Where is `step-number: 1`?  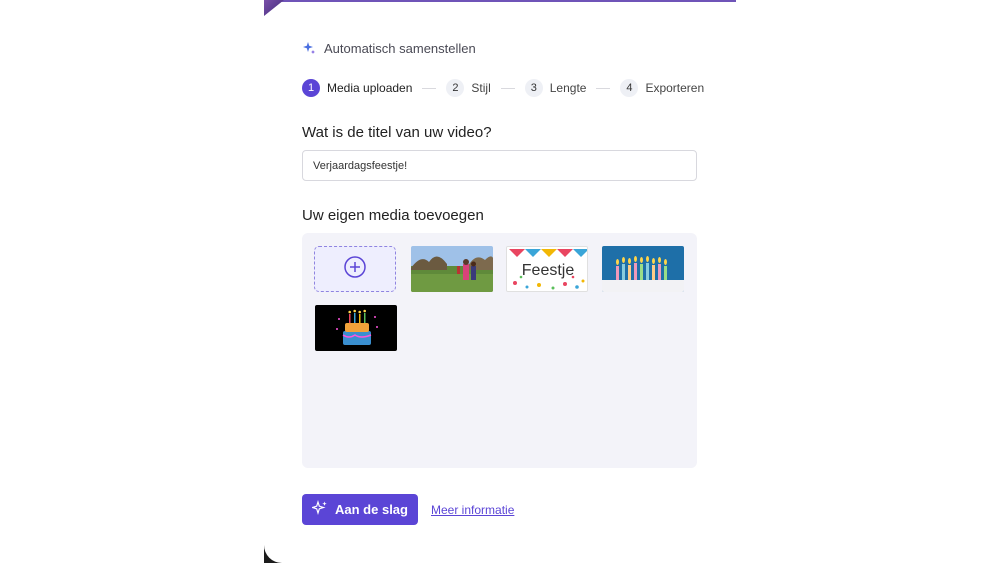
step-number: 1 is located at coordinates (311, 88).